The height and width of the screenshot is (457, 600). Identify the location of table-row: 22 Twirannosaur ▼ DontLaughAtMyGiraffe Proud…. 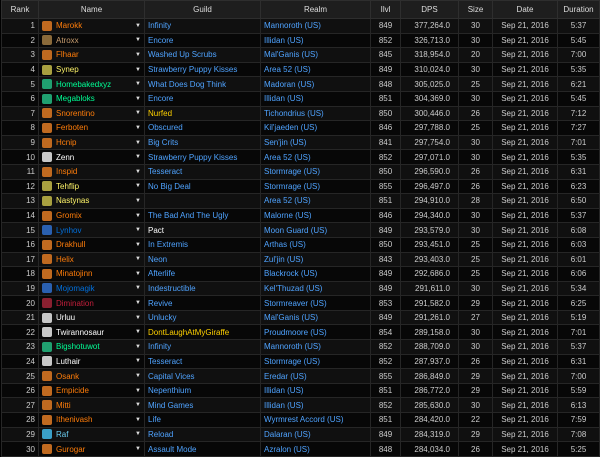
(300, 332).